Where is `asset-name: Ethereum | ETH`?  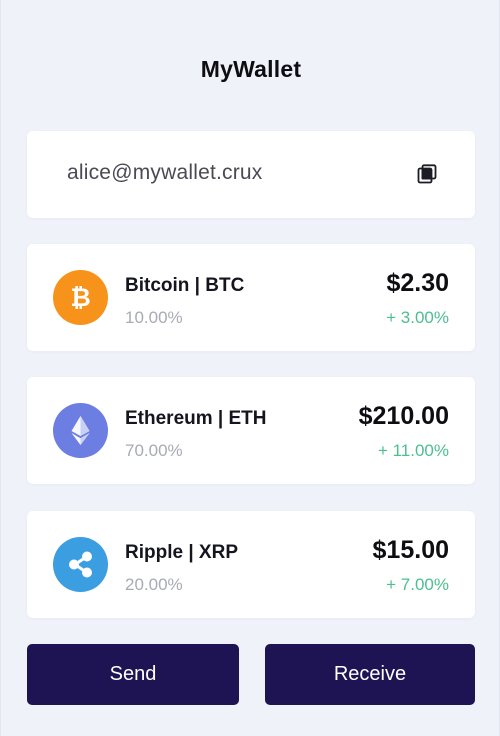
asset-name: Ethereum | ETH is located at coordinates (196, 418).